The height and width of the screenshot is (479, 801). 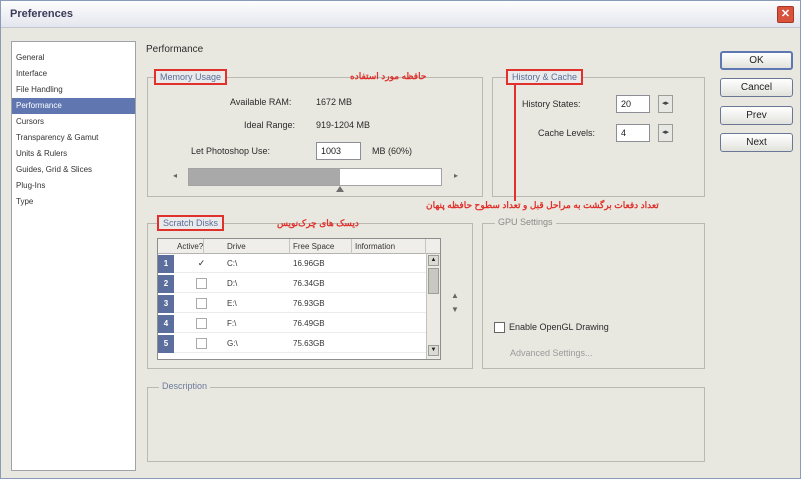 I want to click on cache-levels-input: 4, so click(x=633, y=133).